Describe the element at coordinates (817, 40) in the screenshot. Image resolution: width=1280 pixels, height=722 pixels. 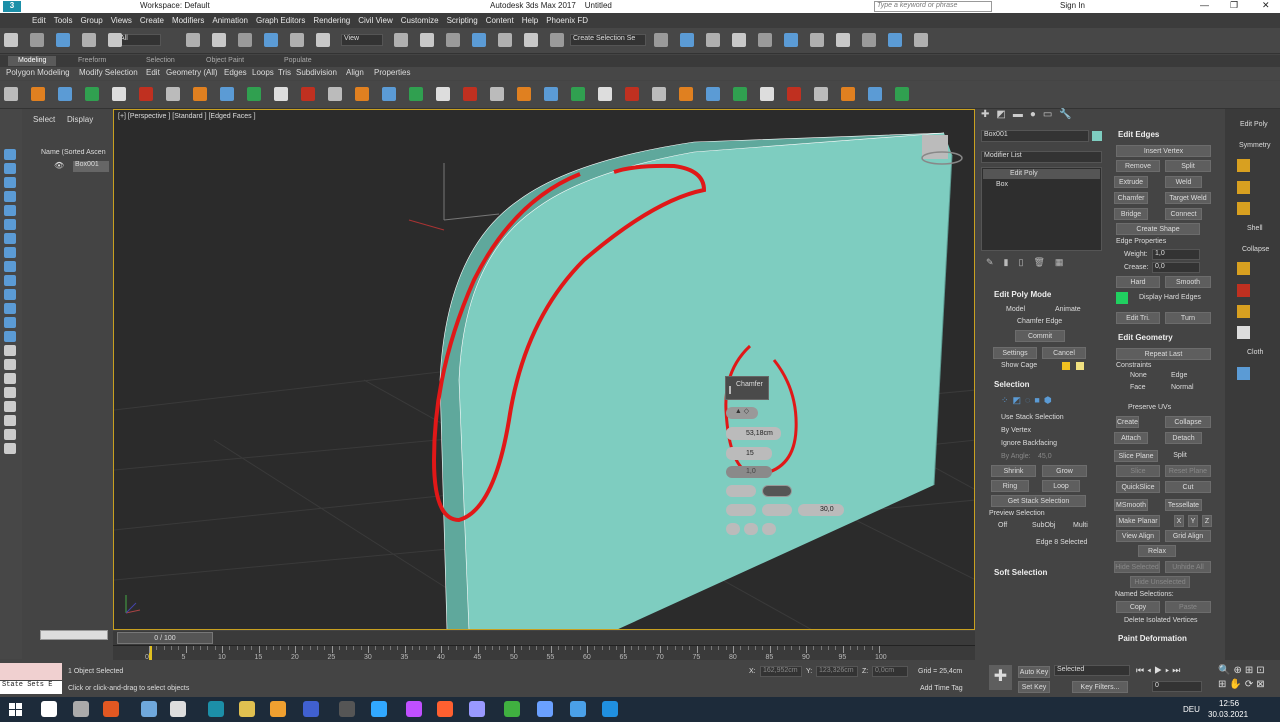
I see `toolbar-tool-32-icon` at that location.